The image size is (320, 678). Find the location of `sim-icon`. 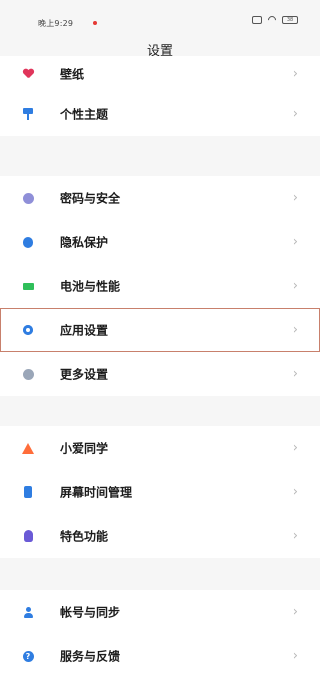

sim-icon is located at coordinates (257, 20).